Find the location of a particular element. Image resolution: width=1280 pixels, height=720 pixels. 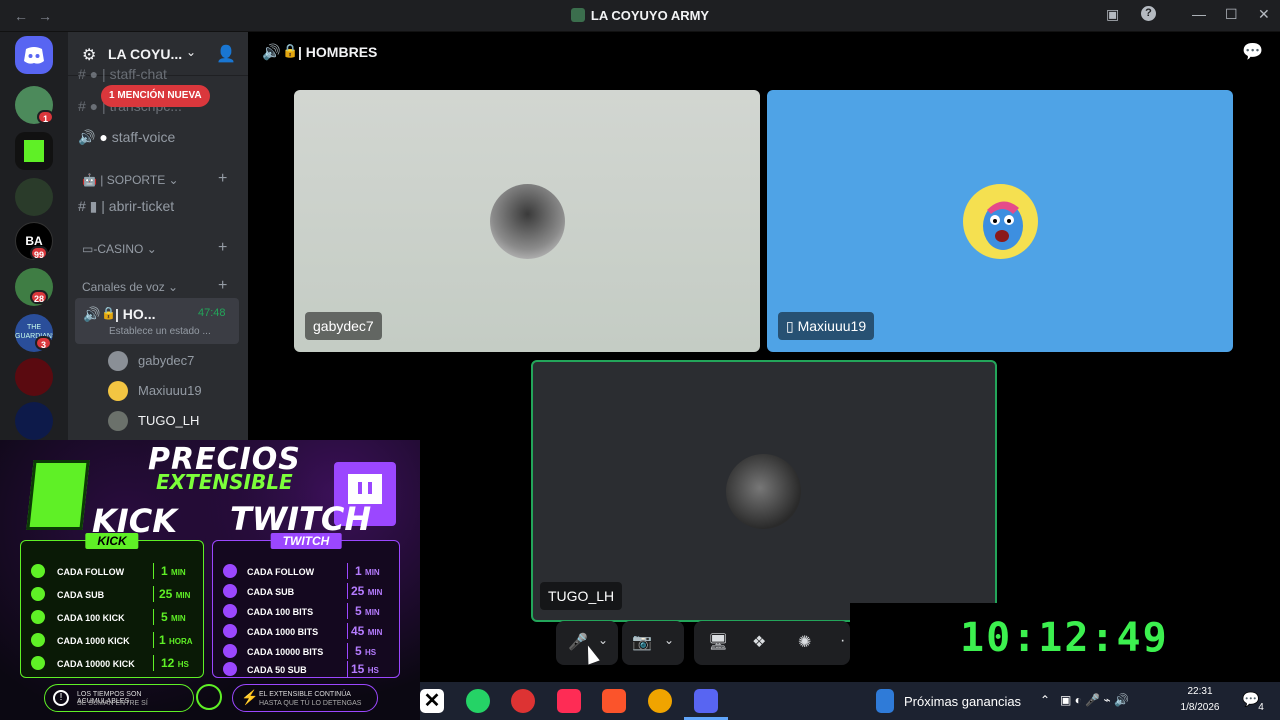

video-tile-tugo-lh: TUGO_LH is located at coordinates (764, 491).